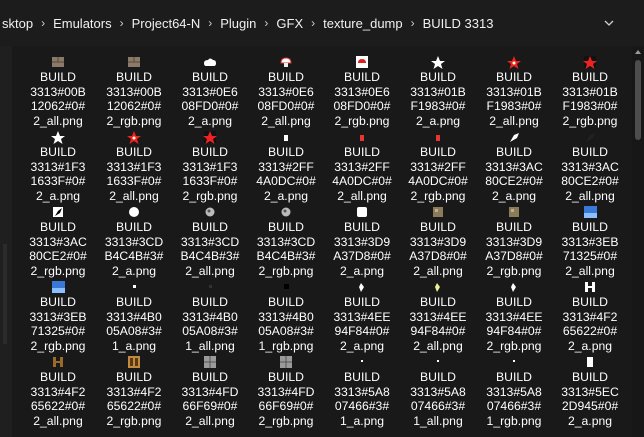  I want to click on file-item: BUILD 3313#5EC 2D945#0# 2_a.png, so click(590, 390).